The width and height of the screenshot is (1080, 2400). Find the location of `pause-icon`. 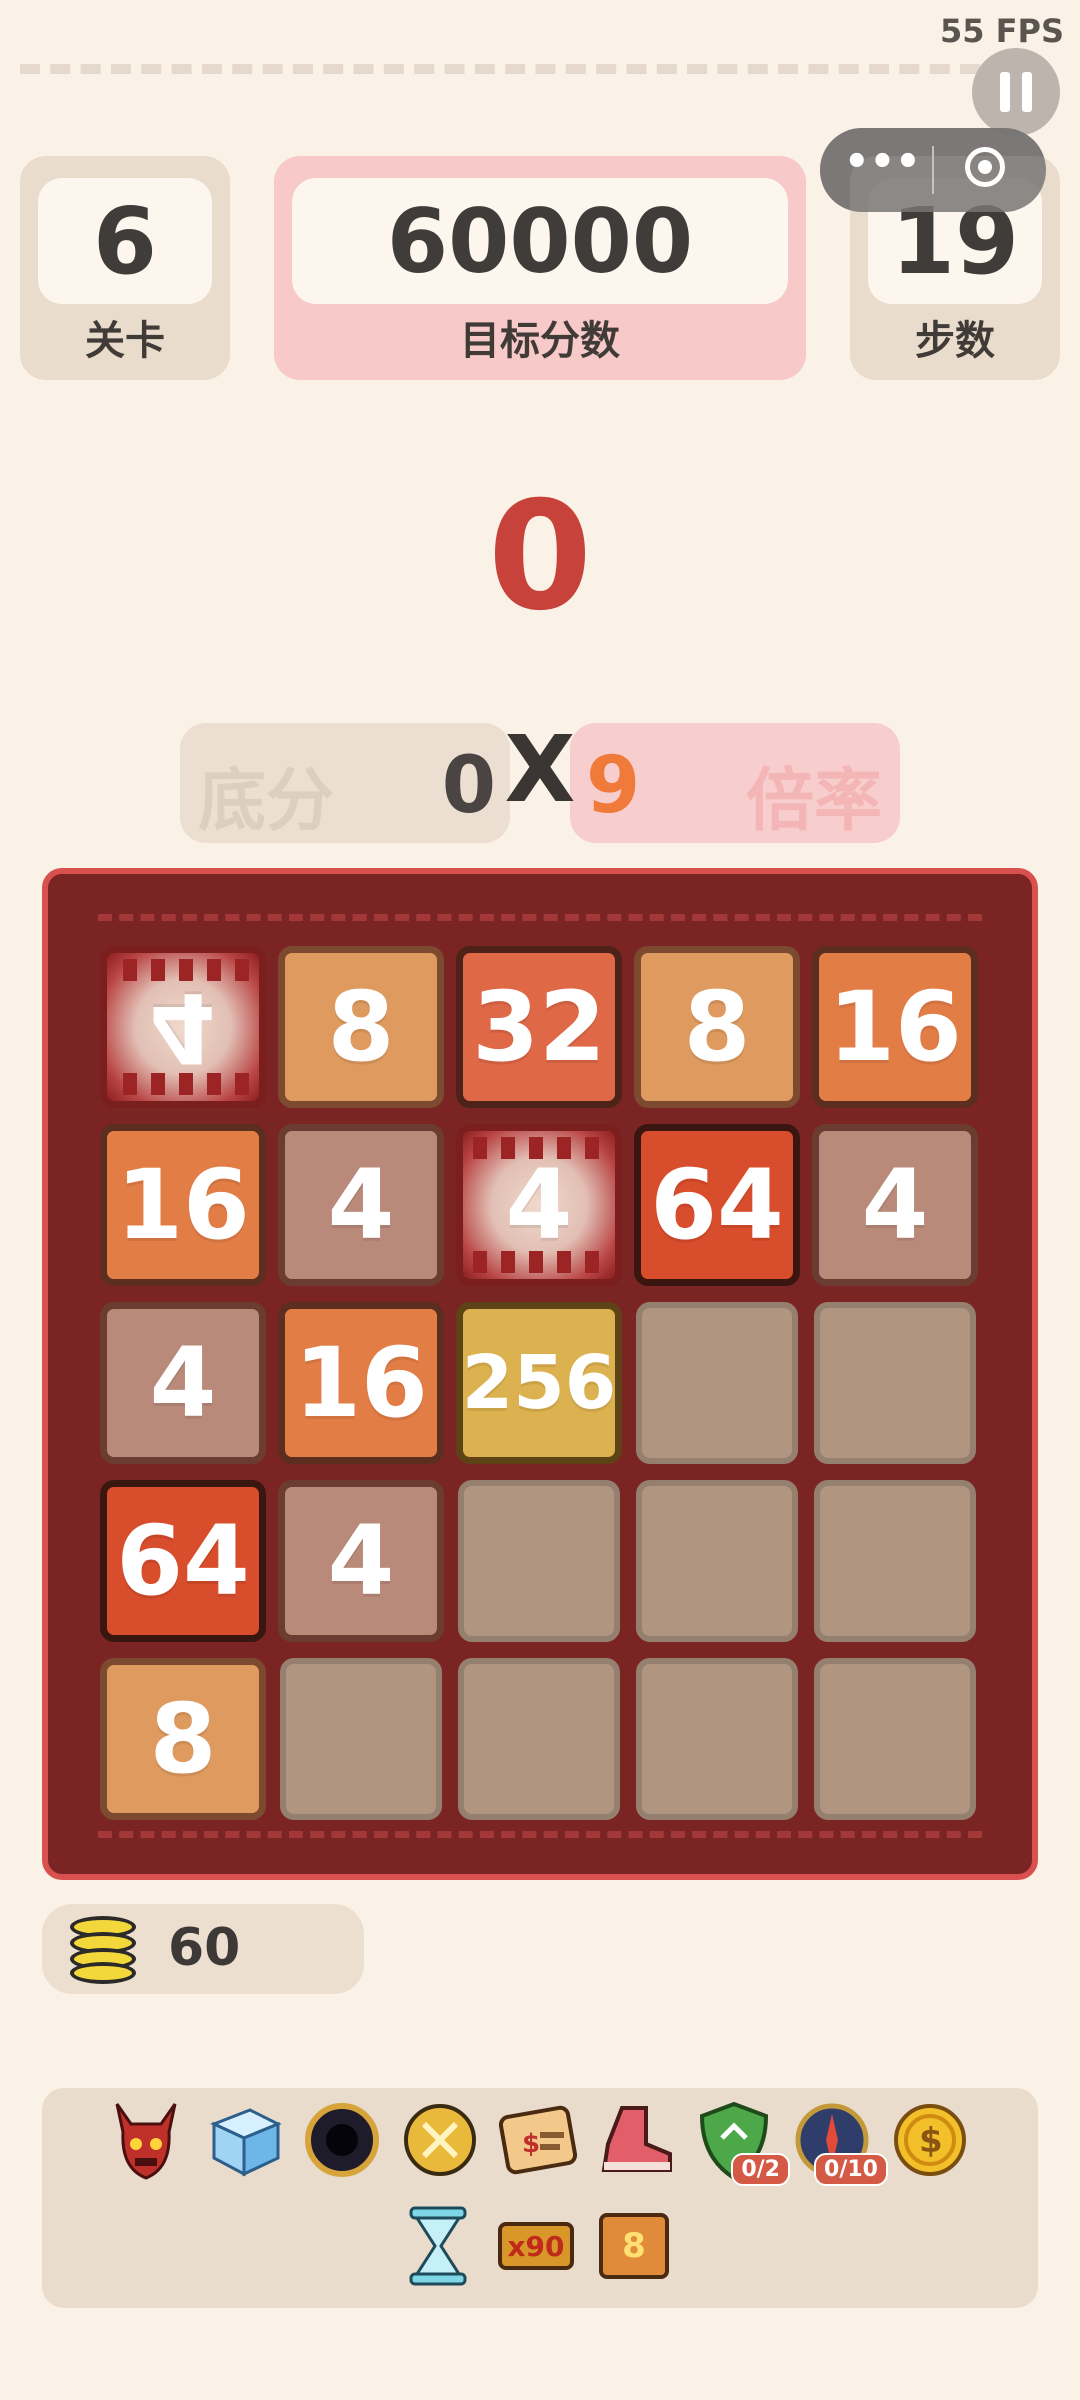

pause-icon is located at coordinates (1005, 92).